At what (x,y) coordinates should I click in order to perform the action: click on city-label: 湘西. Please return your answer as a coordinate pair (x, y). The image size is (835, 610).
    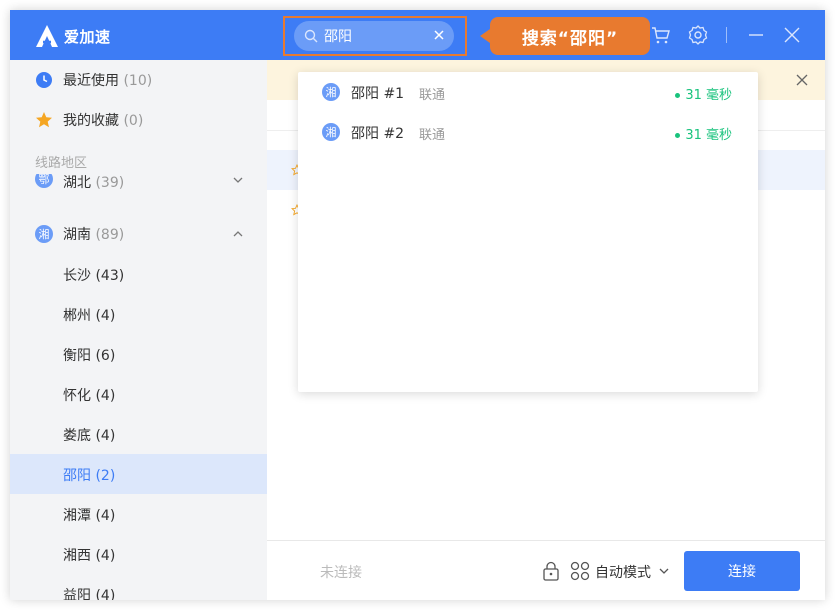
    Looking at the image, I should click on (77, 556).